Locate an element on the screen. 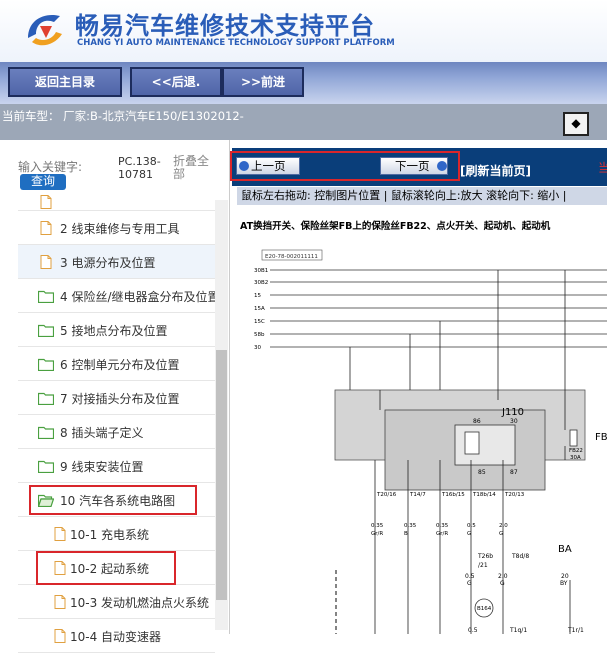 The height and width of the screenshot is (653, 607). fuse-label: FB22 is located at coordinates (576, 451).